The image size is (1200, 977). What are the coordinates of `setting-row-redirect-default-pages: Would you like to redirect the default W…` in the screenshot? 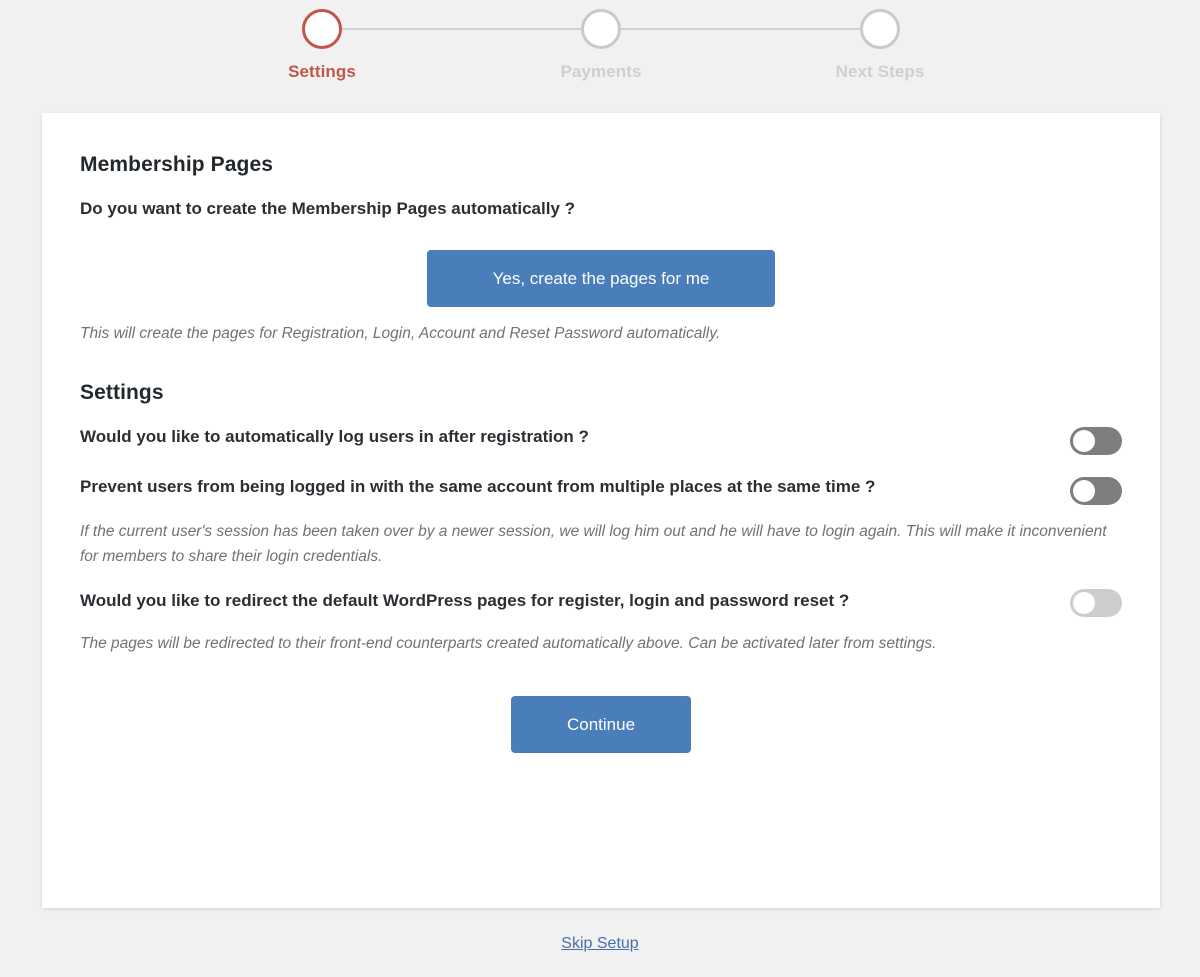 It's located at (601, 593).